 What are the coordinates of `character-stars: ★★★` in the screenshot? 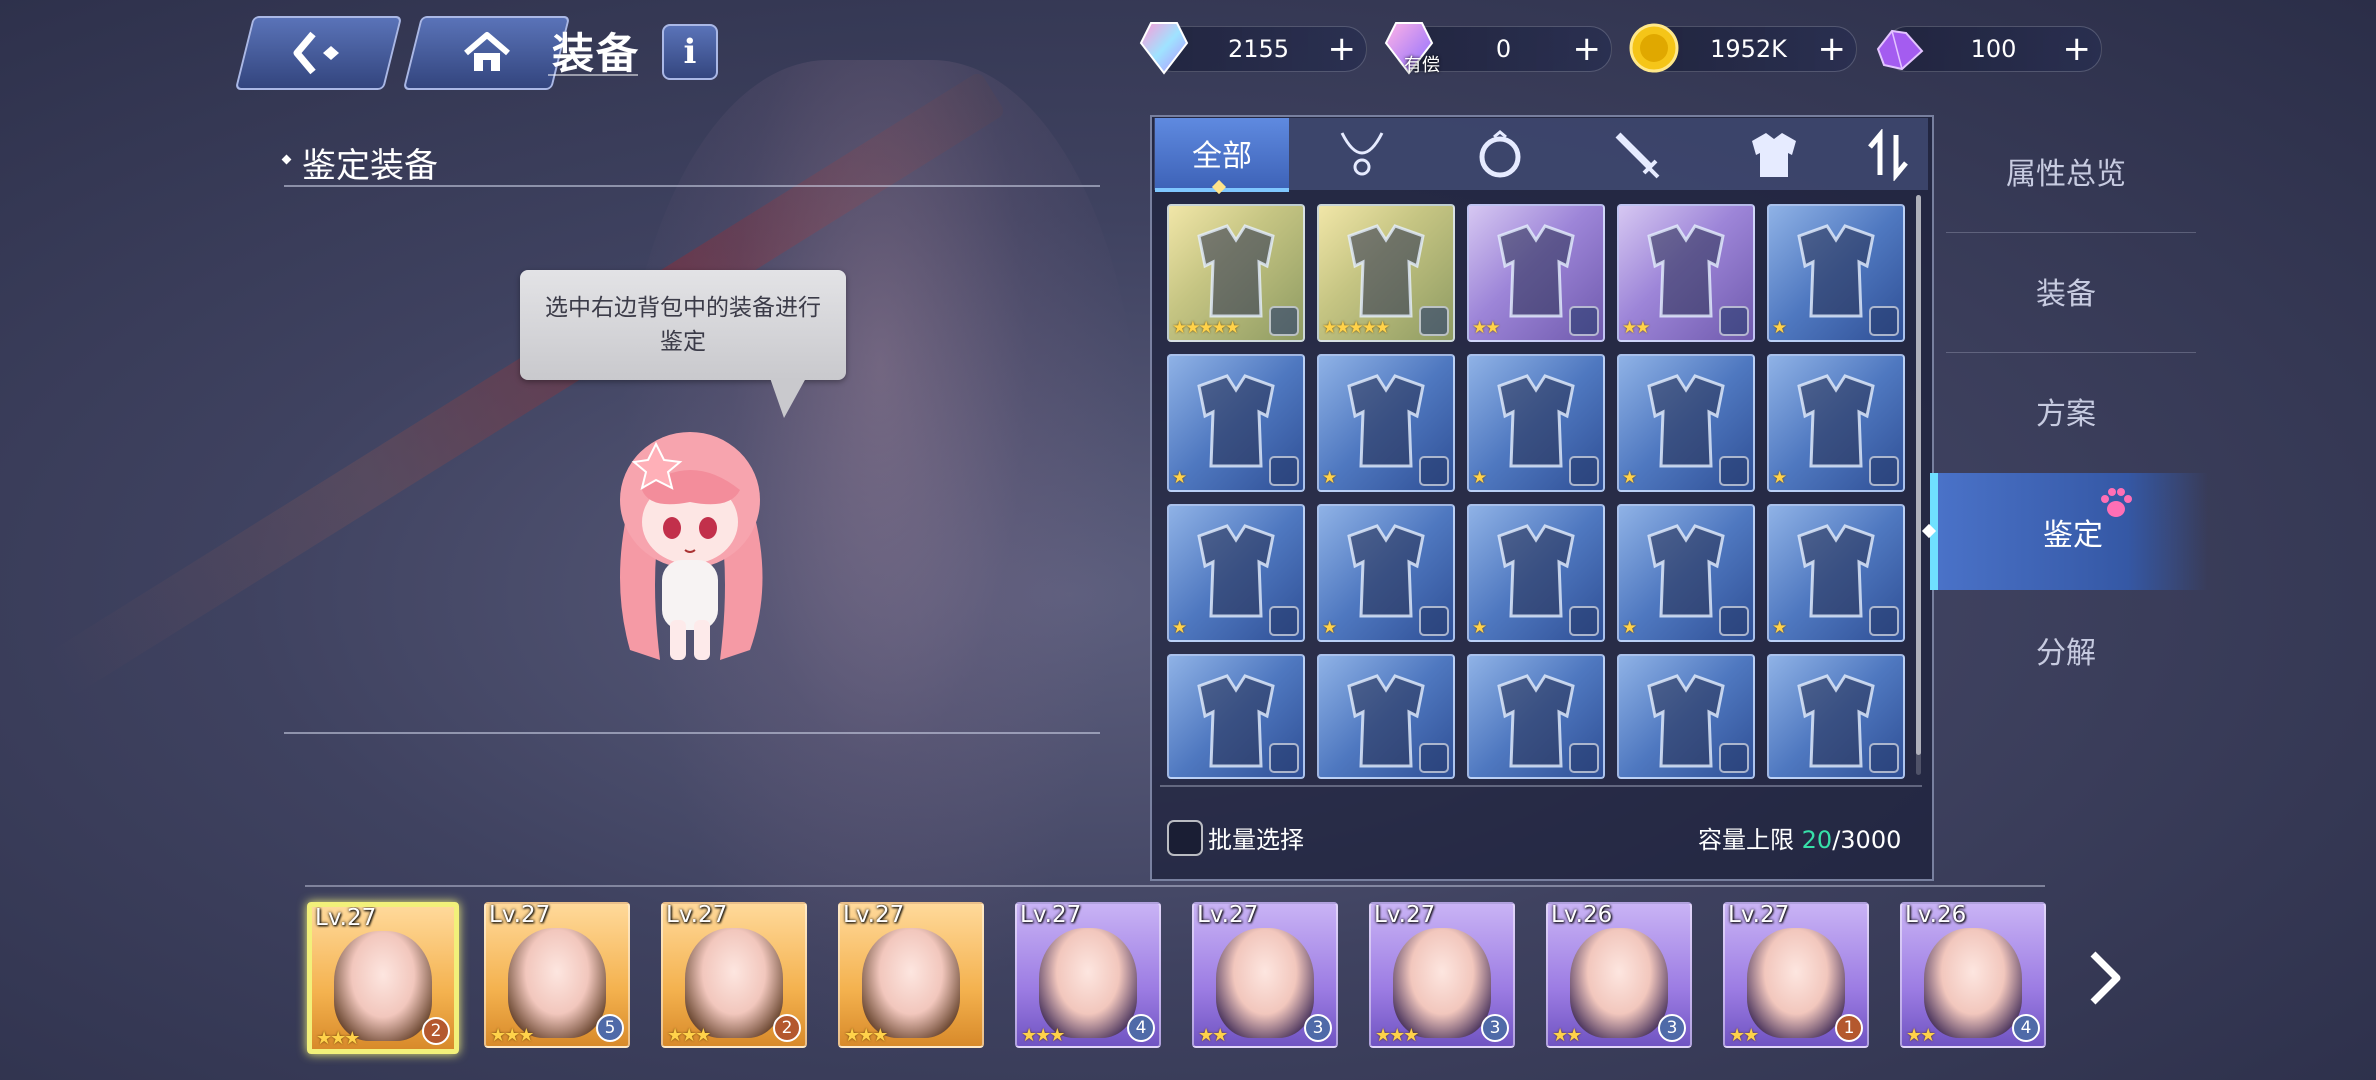 It's located at (689, 1035).